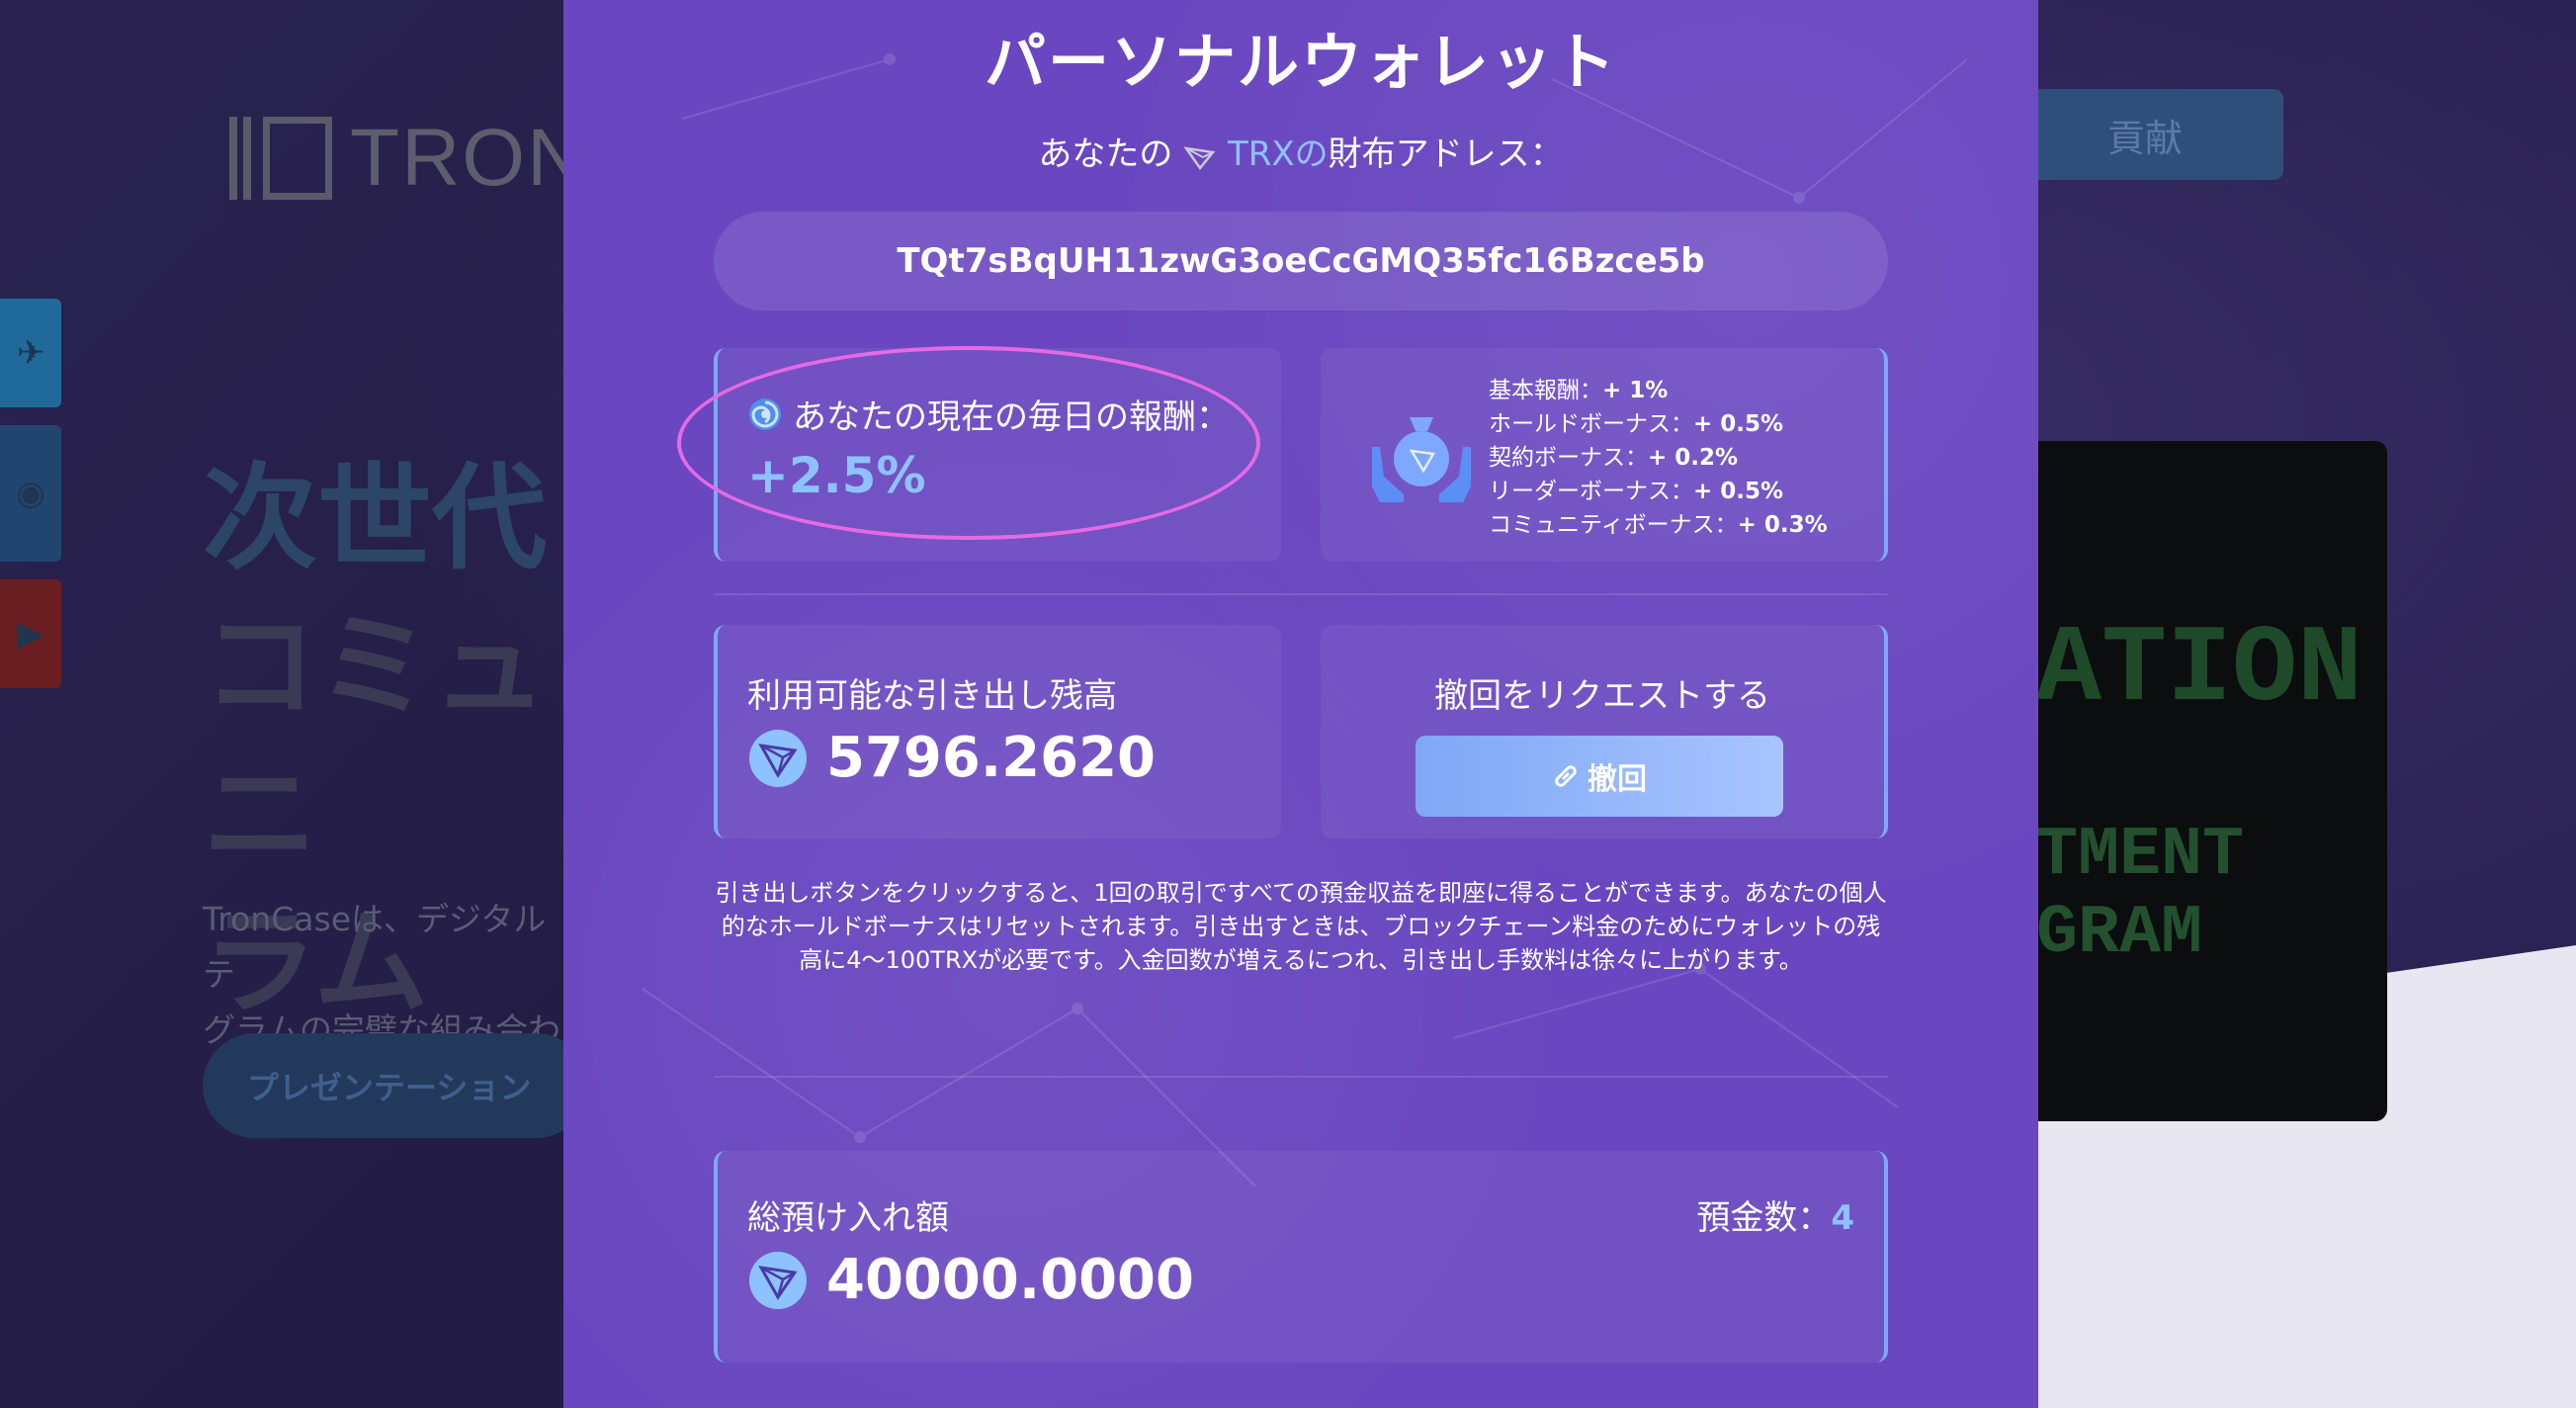 Image resolution: width=2576 pixels, height=1408 pixels. I want to click on withdrawable-balance-card: 利用可能な引き出し残高 5796.2620, so click(997, 732).